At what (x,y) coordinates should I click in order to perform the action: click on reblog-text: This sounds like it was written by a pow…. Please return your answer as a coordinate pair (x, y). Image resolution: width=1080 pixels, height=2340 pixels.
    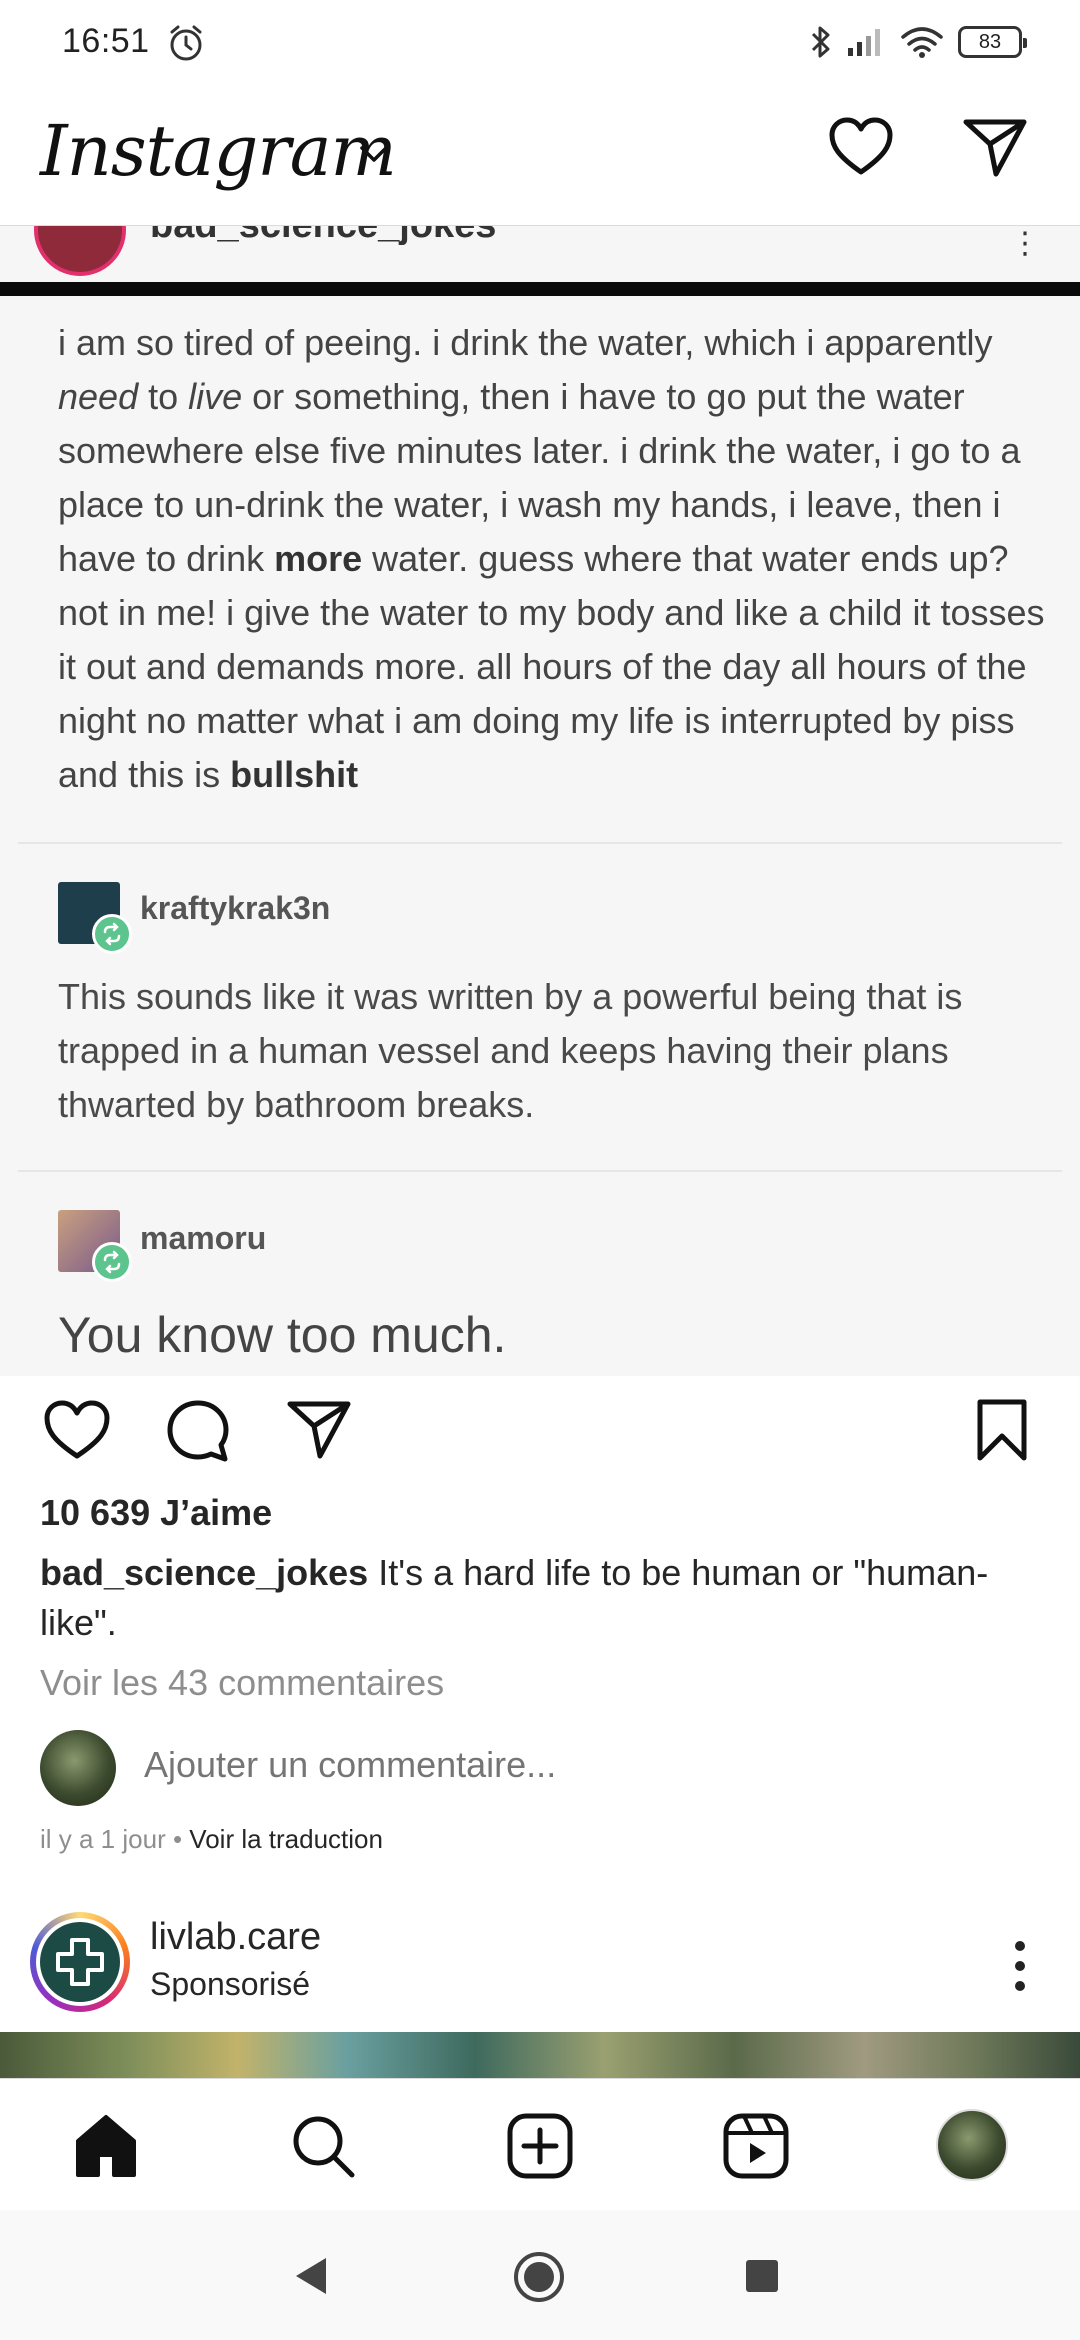
    Looking at the image, I should click on (510, 1050).